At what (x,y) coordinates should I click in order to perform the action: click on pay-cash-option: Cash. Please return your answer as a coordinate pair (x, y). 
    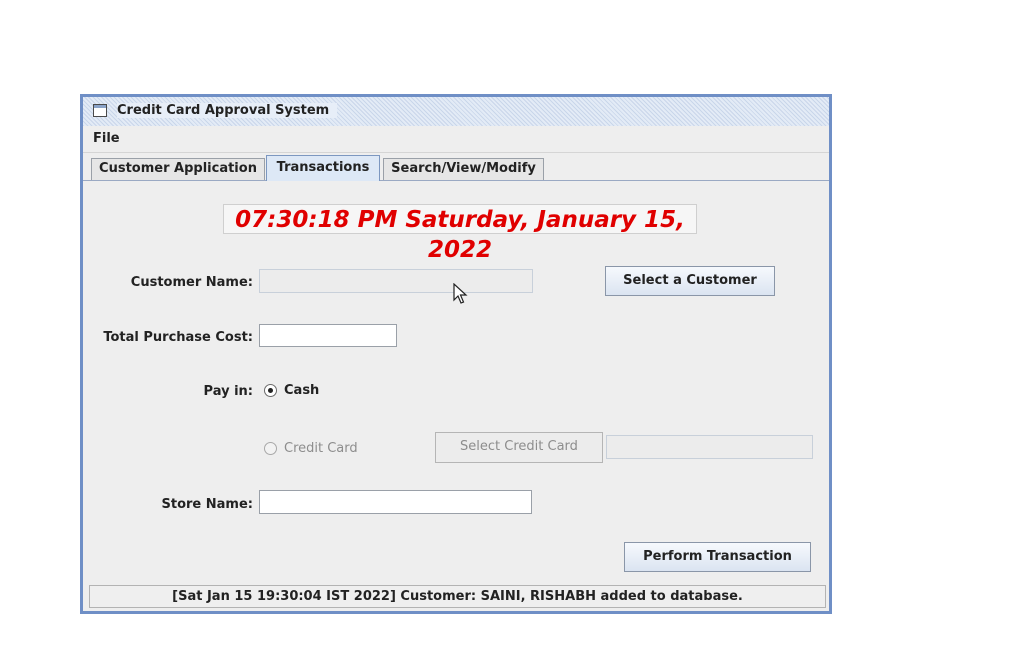
    Looking at the image, I should click on (291, 390).